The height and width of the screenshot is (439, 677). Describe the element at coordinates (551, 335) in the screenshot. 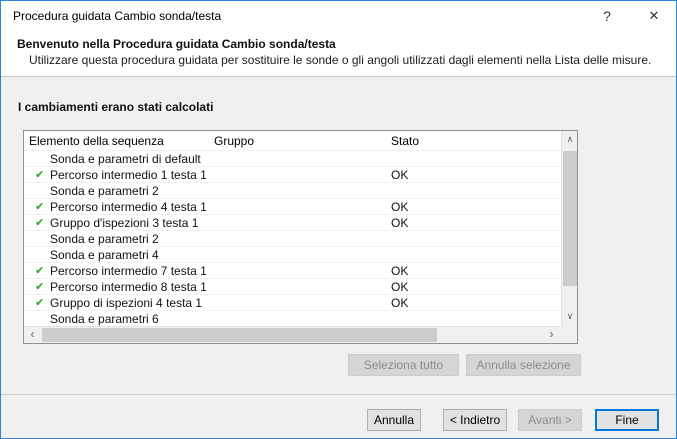

I see `scroll-right-icon: ›` at that location.